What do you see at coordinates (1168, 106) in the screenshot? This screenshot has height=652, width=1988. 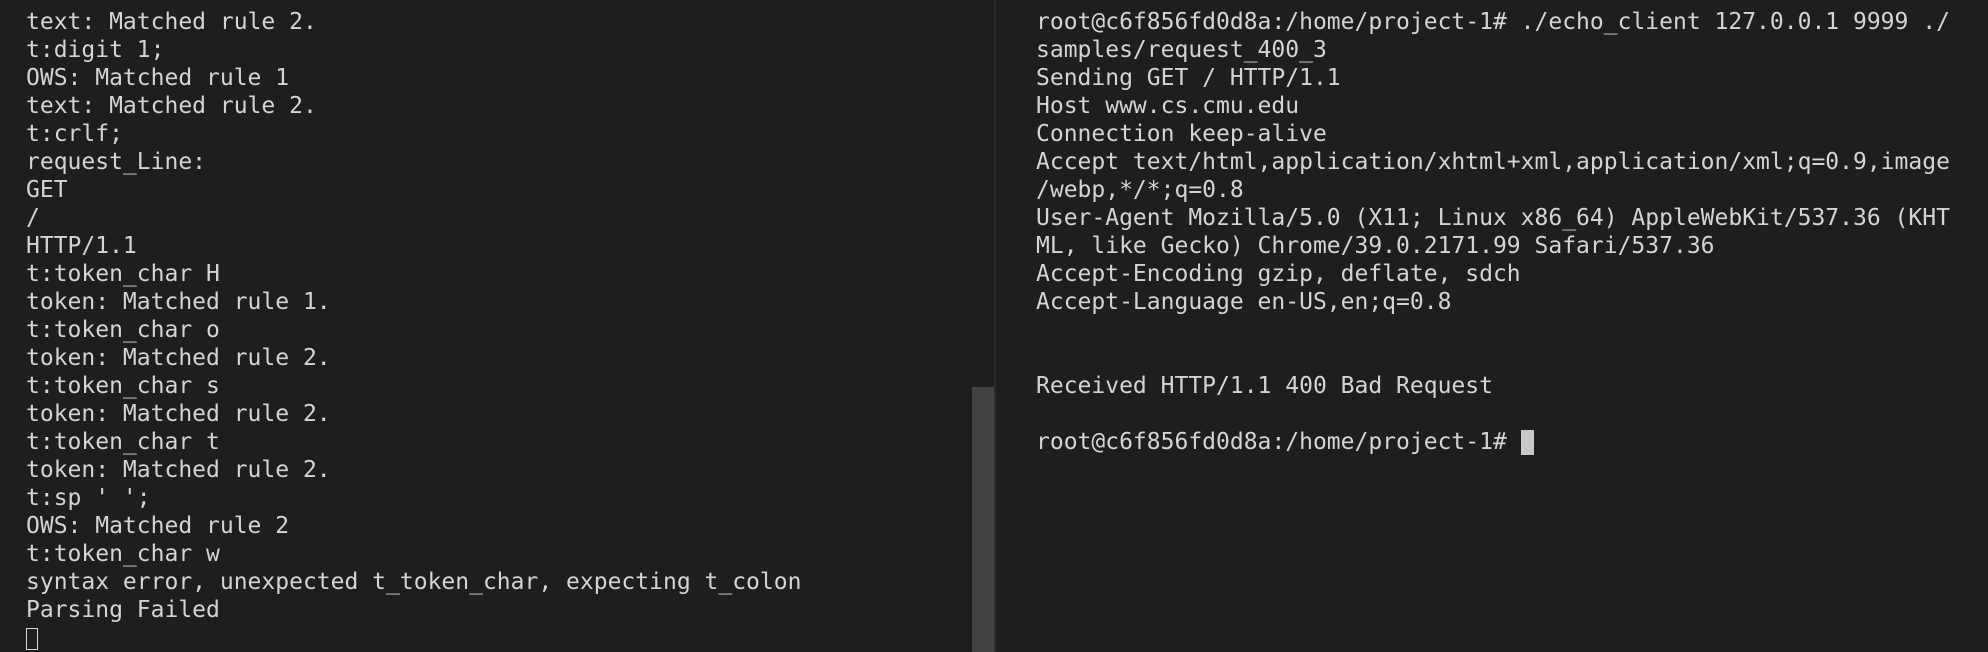 I see `right-terminal-line: Host www.cs.cmu.edu` at bounding box center [1168, 106].